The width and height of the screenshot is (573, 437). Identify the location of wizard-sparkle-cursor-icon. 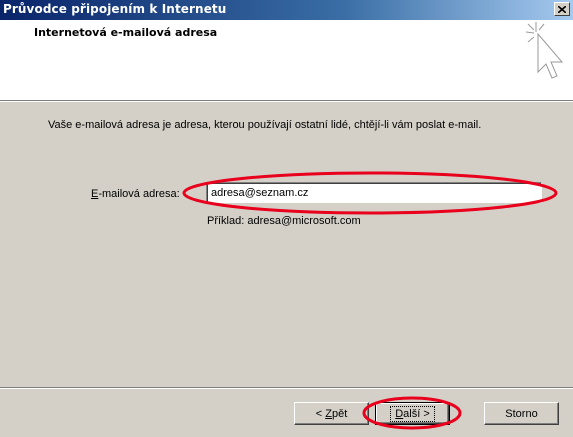
(544, 50).